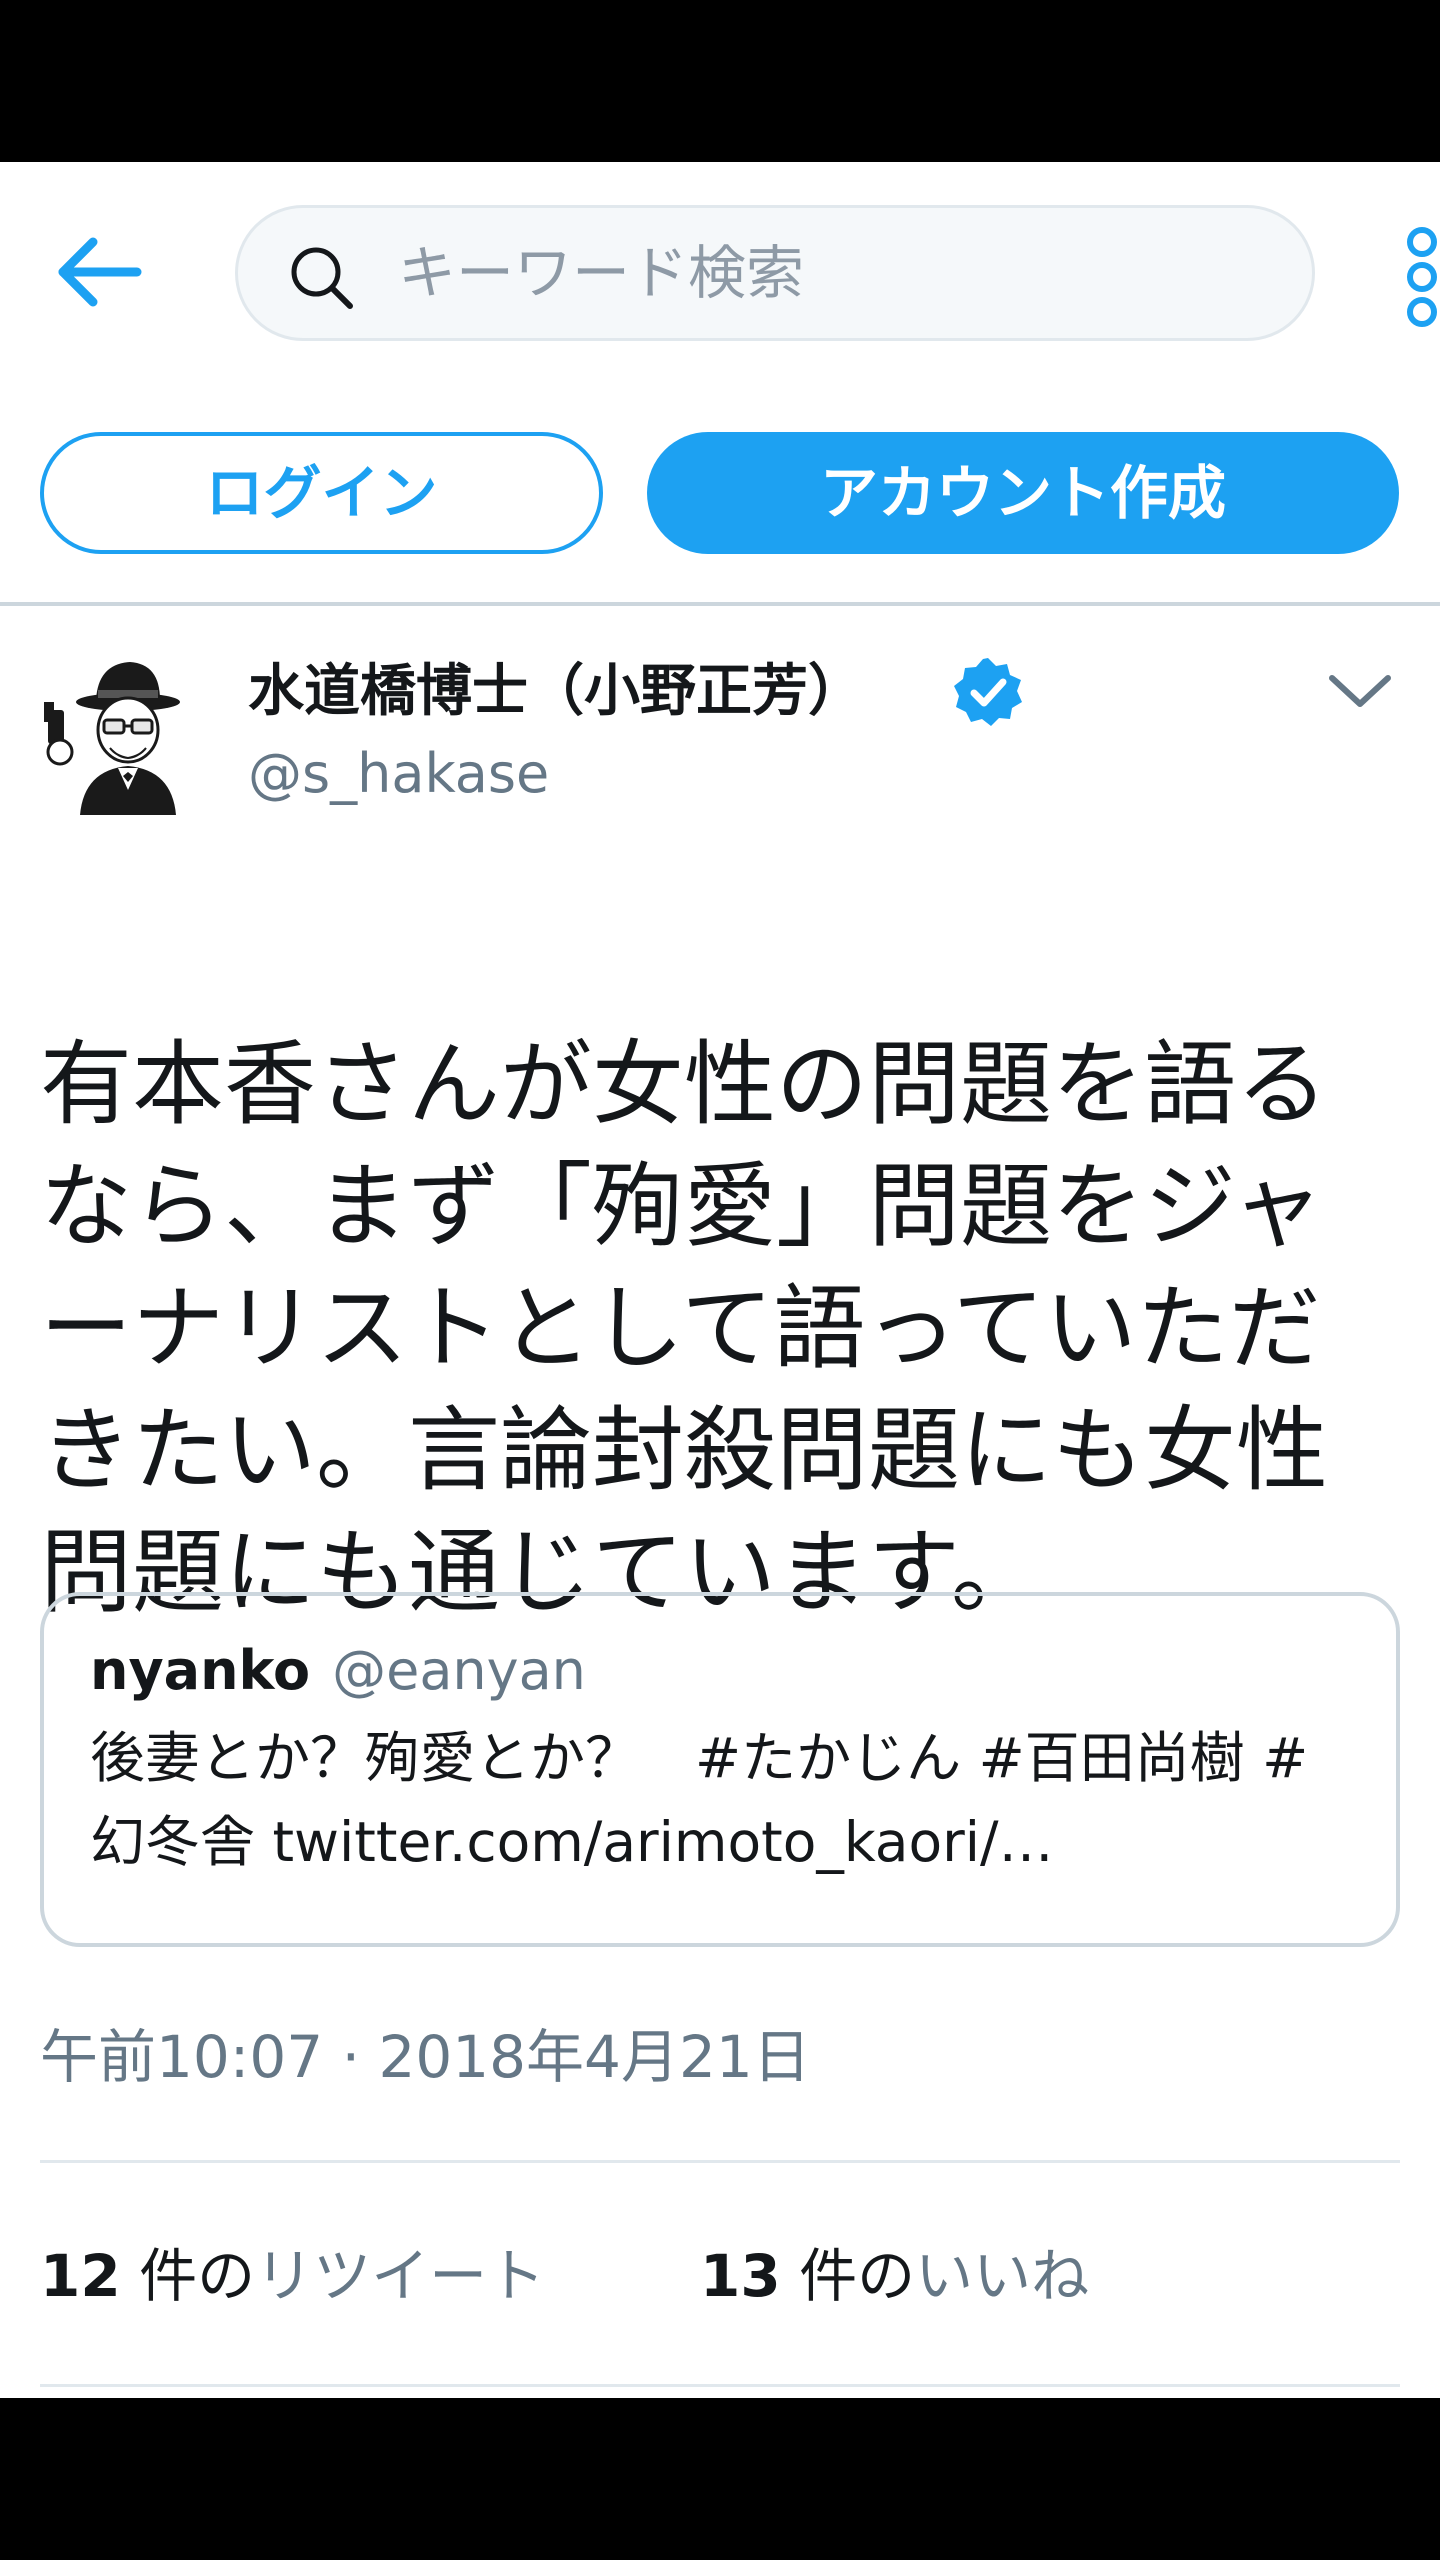  I want to click on quoted-tweet-header: nyanko @eanyan, so click(338, 1671).